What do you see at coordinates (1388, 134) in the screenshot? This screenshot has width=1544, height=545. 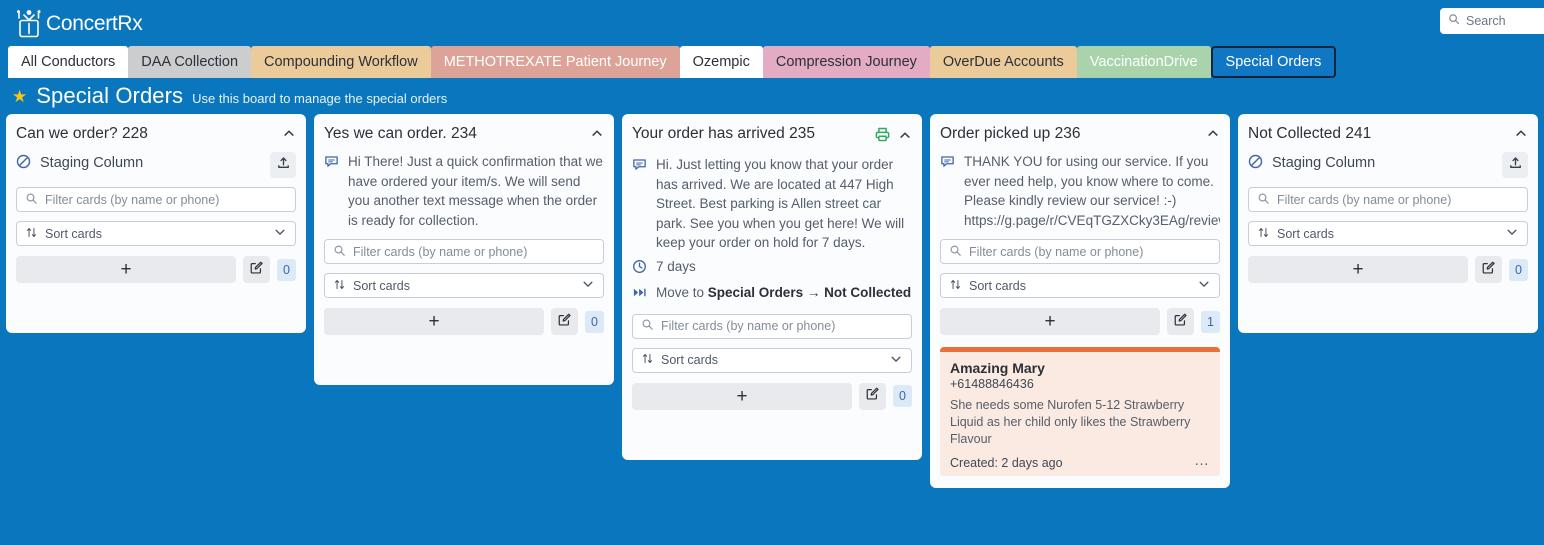 I see `column-header: Not Collected 241` at bounding box center [1388, 134].